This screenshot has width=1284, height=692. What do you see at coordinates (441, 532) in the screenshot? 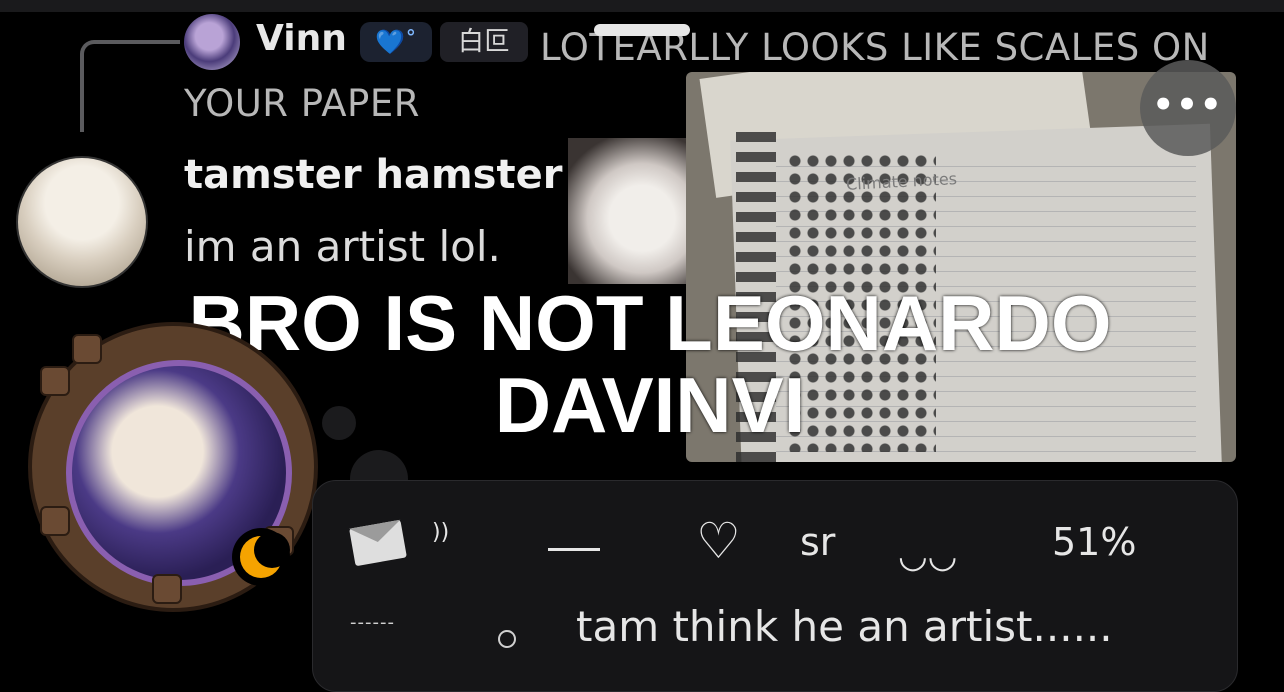
I see `sound-marks: ))` at bounding box center [441, 532].